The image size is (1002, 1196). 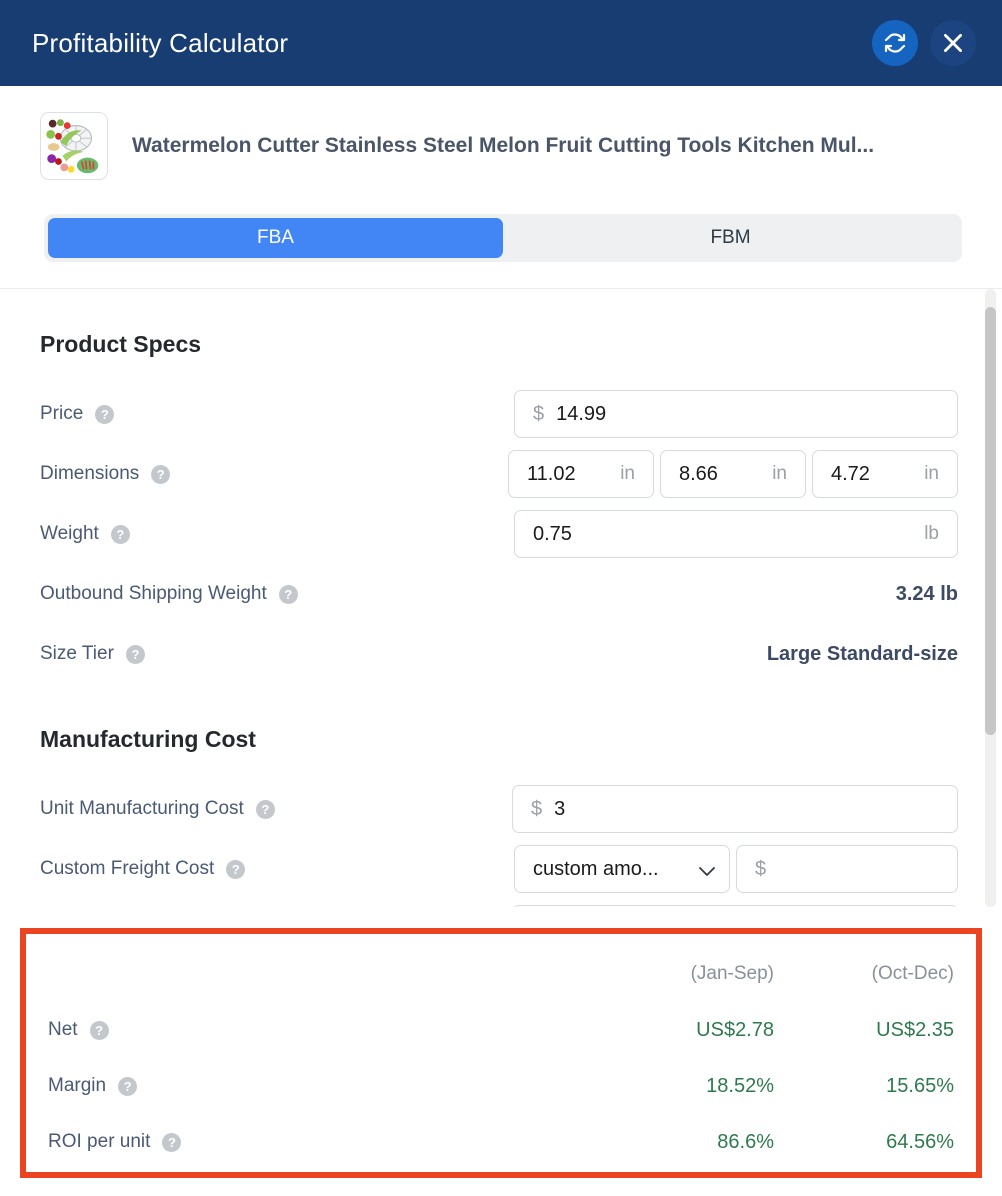 I want to click on unit-manufacturing-cost-label: Unit Manufacturing Cost, so click(x=142, y=808).